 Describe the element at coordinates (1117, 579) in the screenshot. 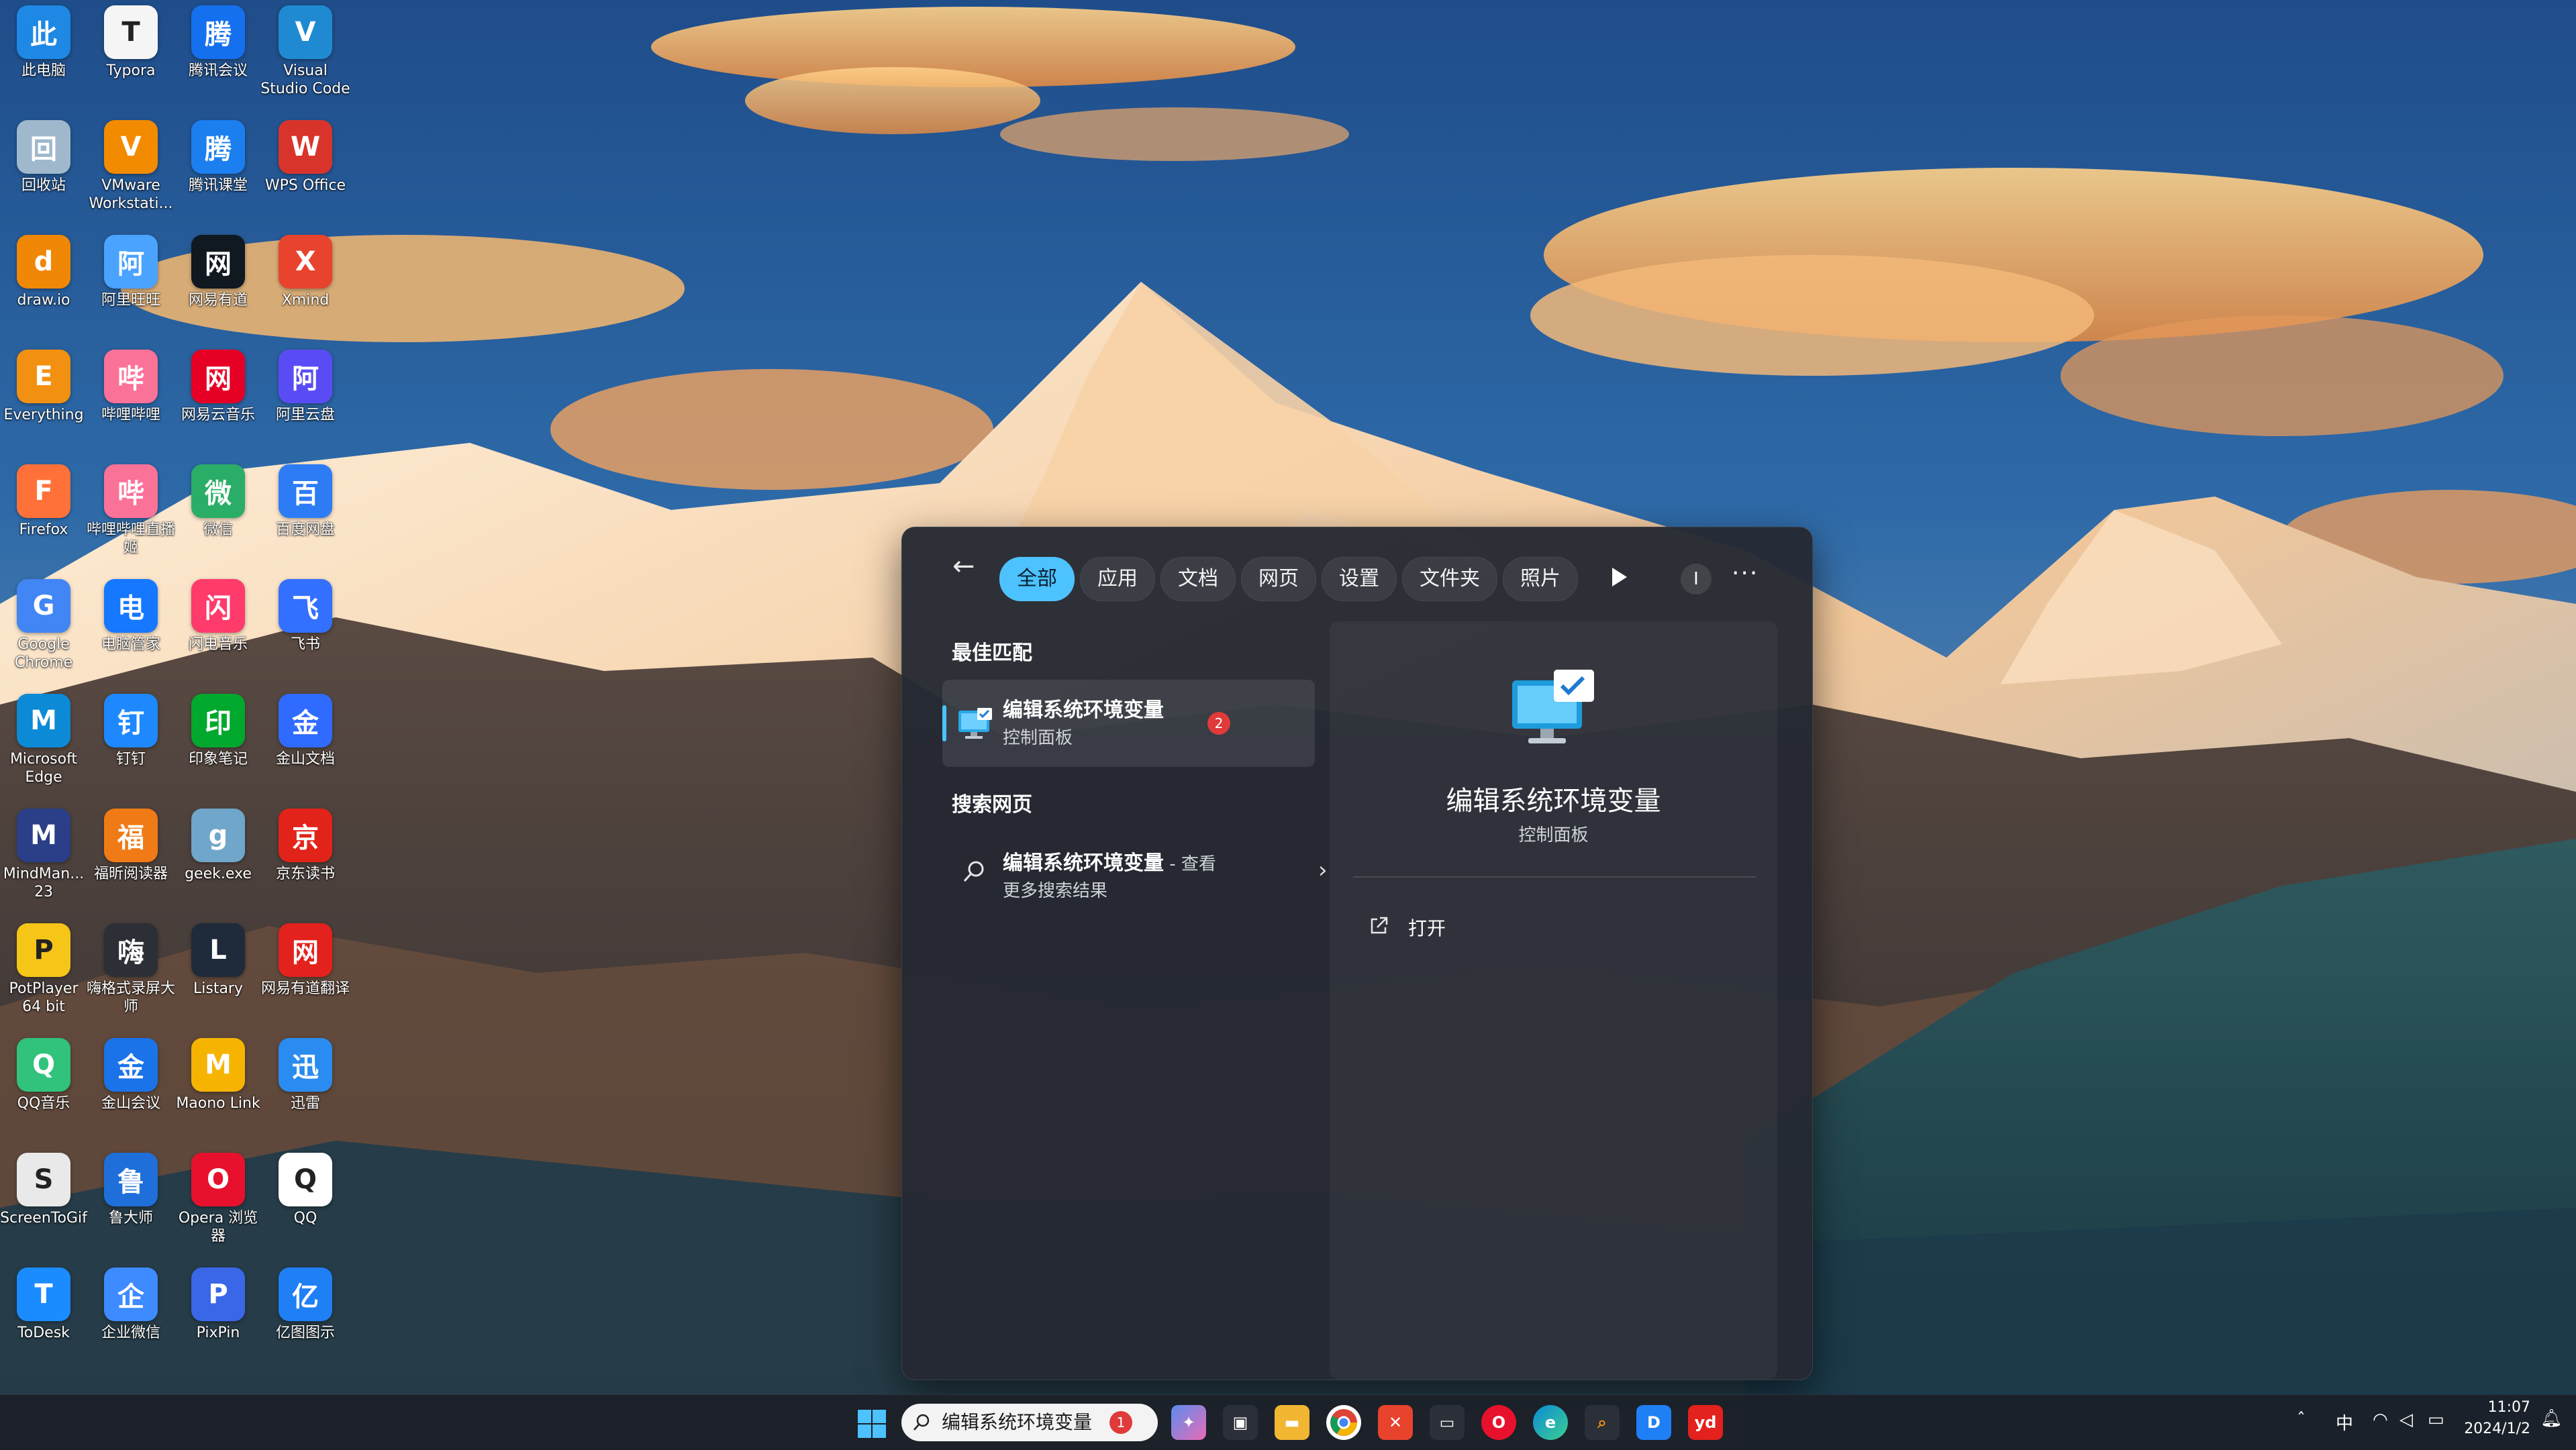

I see `filter-chip-apps: 应用` at that location.